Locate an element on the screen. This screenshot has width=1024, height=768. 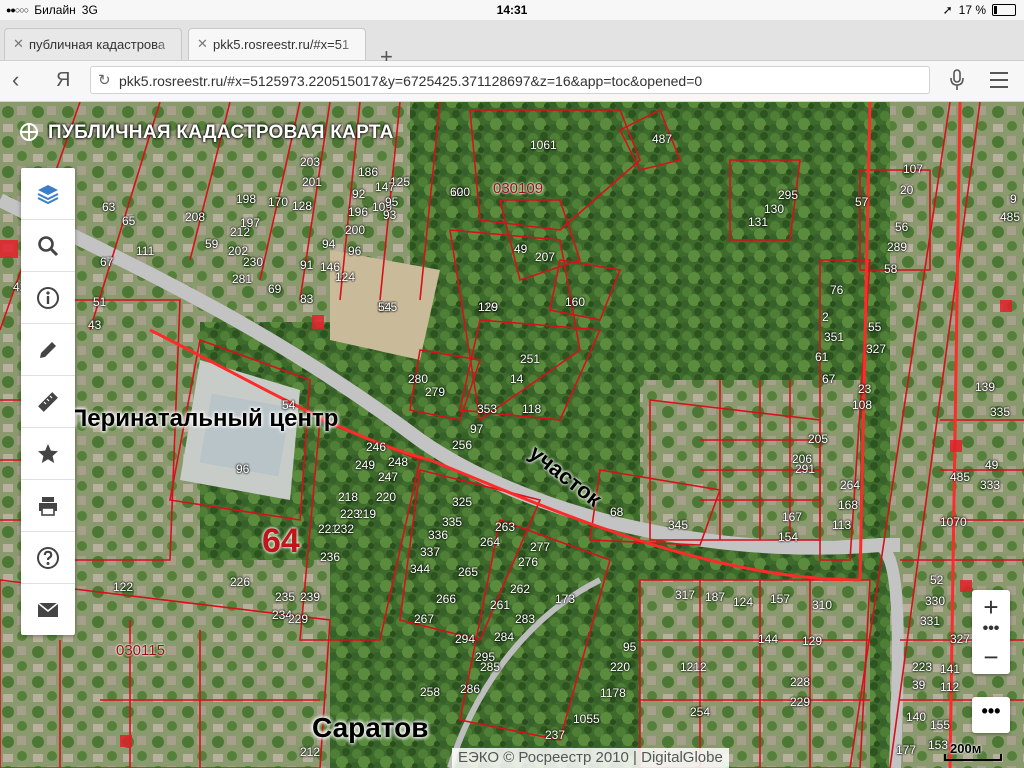
search-button is located at coordinates (48, 246).